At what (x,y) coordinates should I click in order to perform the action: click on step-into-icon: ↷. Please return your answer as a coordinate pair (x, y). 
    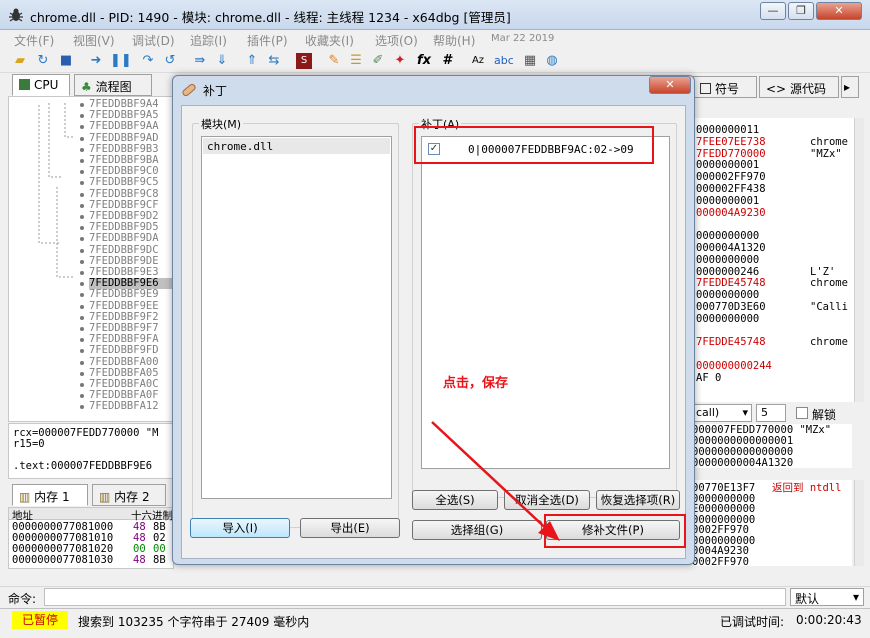
    Looking at the image, I should click on (148, 61).